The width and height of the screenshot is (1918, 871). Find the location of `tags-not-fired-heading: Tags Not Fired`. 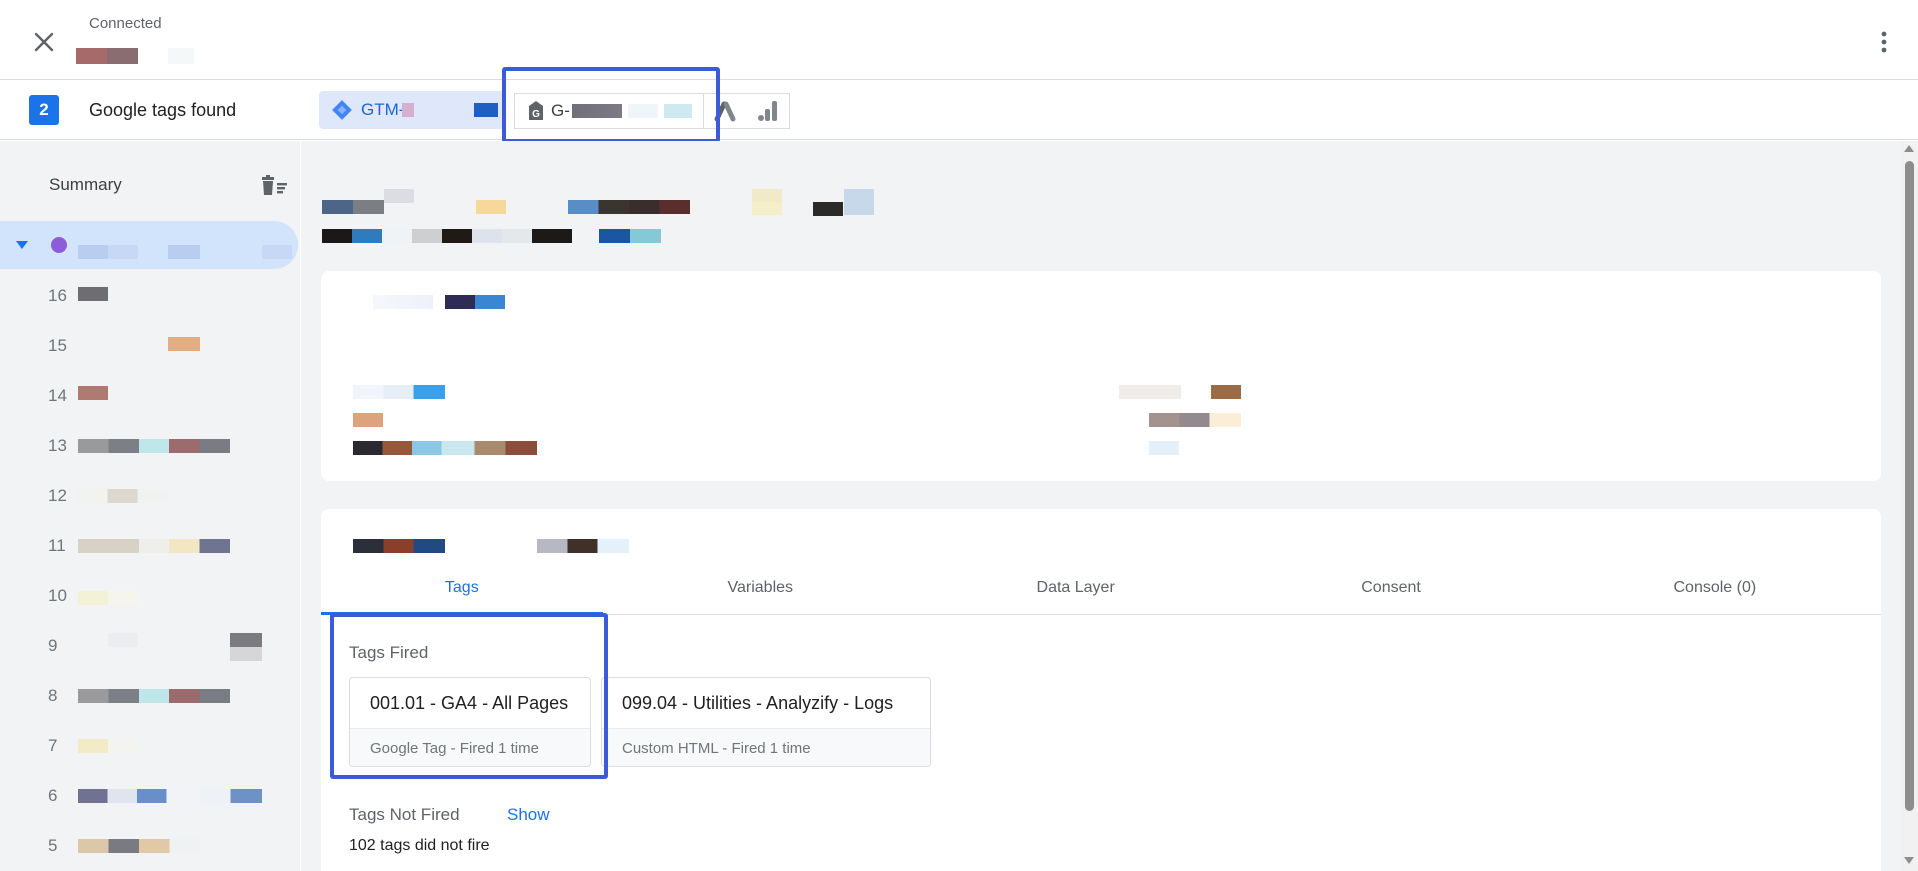

tags-not-fired-heading: Tags Not Fired is located at coordinates (404, 814).